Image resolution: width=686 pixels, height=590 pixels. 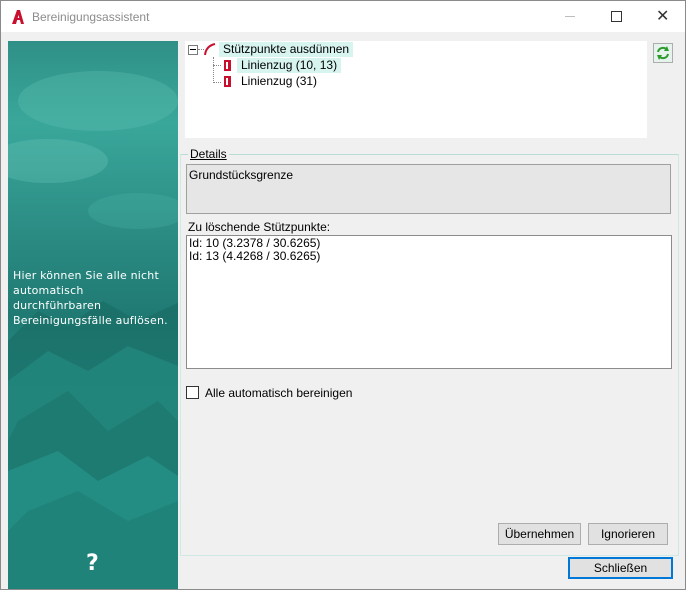 What do you see at coordinates (208, 154) in the screenshot?
I see `details-legend: Details` at bounding box center [208, 154].